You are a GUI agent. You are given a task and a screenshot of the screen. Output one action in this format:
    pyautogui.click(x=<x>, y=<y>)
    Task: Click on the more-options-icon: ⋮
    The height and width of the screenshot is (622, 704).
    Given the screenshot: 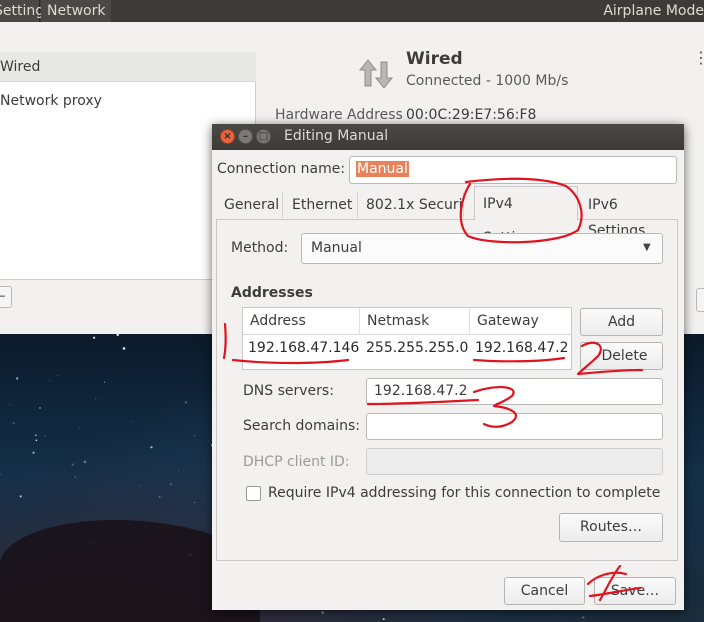 What is the action you would take?
    pyautogui.click(x=698, y=57)
    